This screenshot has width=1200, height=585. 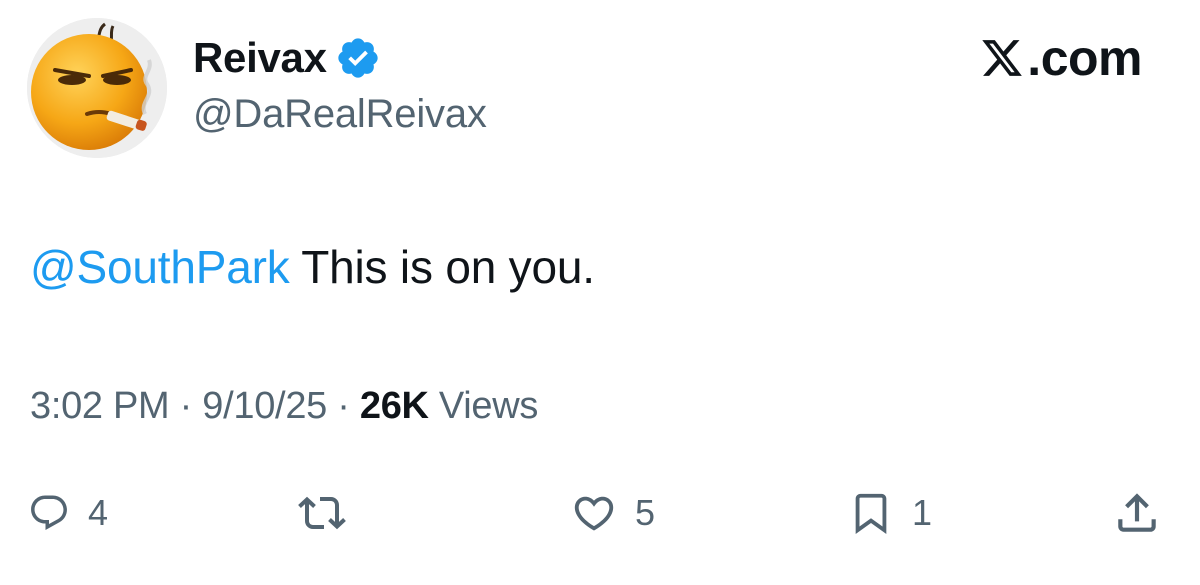 I want to click on share-button, so click(x=1137, y=513).